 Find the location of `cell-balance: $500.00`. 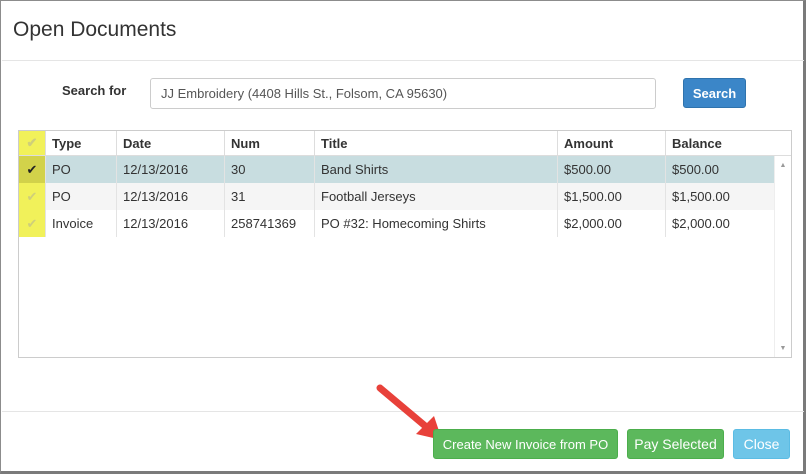

cell-balance: $500.00 is located at coordinates (695, 169).